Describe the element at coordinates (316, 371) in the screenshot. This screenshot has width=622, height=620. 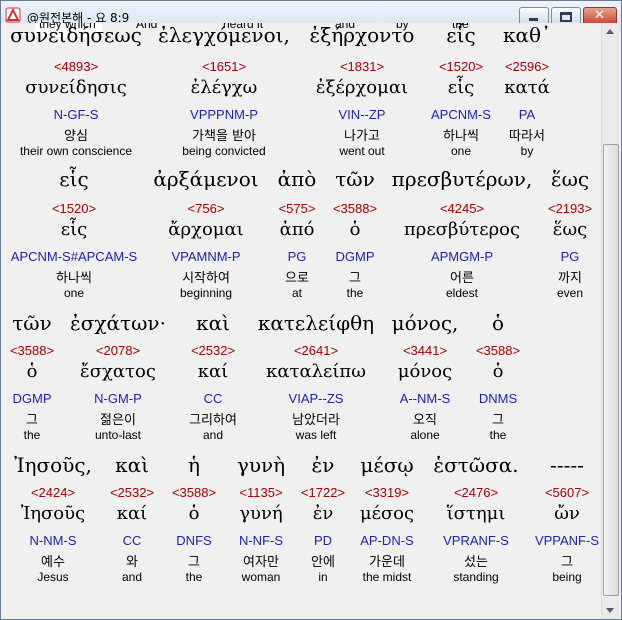
I see `lemma-word: καταλείπω` at that location.